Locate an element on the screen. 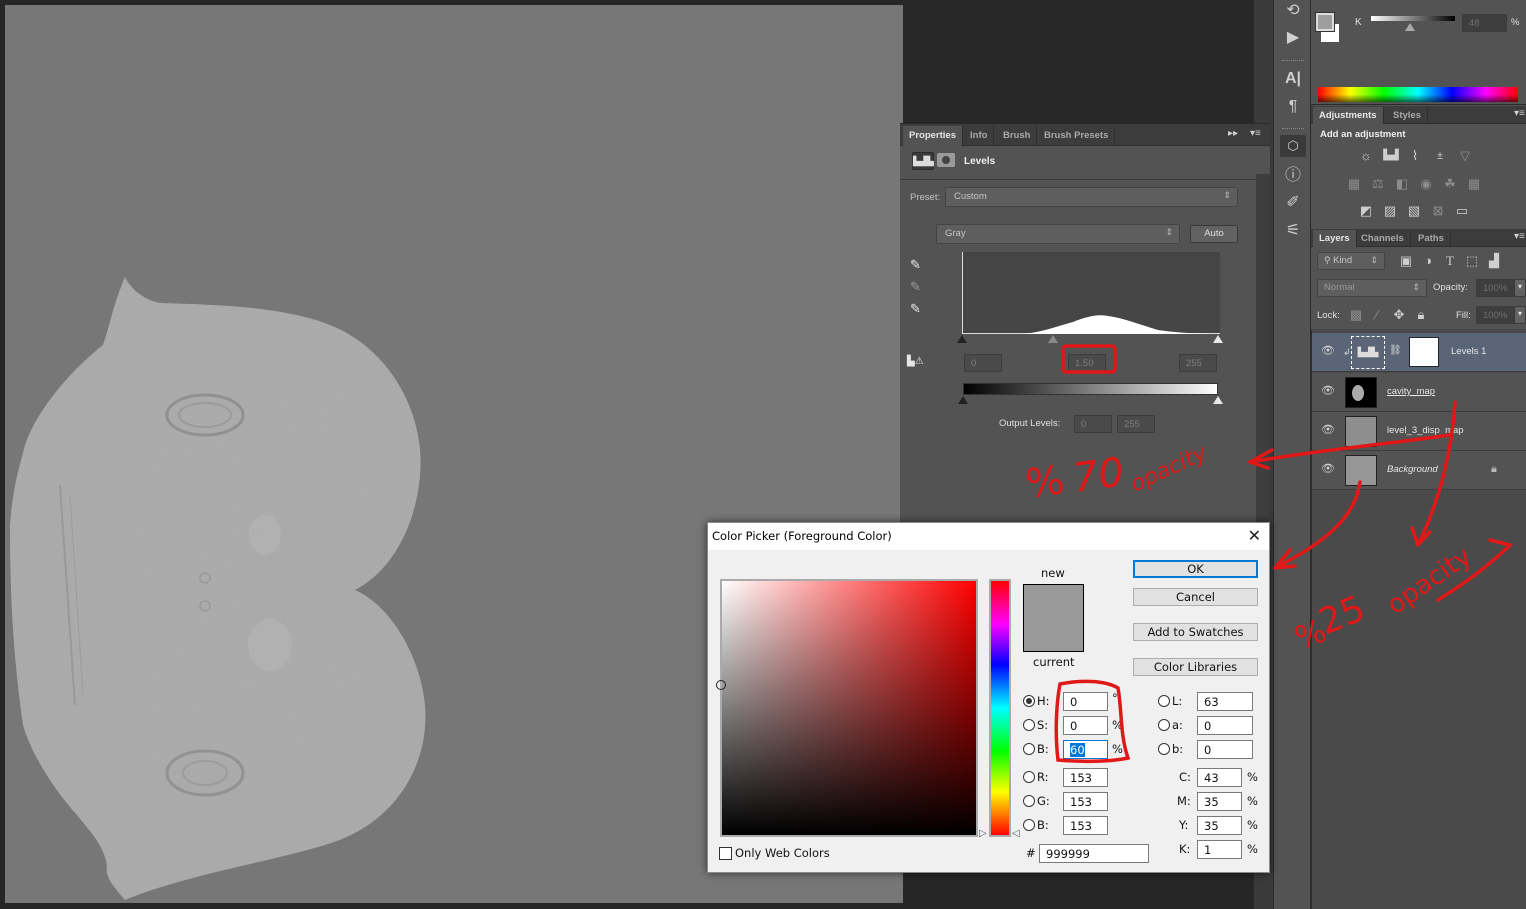 The image size is (1526, 909). layer-row-level-3-disp-map: 👁︎ level_3_disp_map is located at coordinates (1418, 431).